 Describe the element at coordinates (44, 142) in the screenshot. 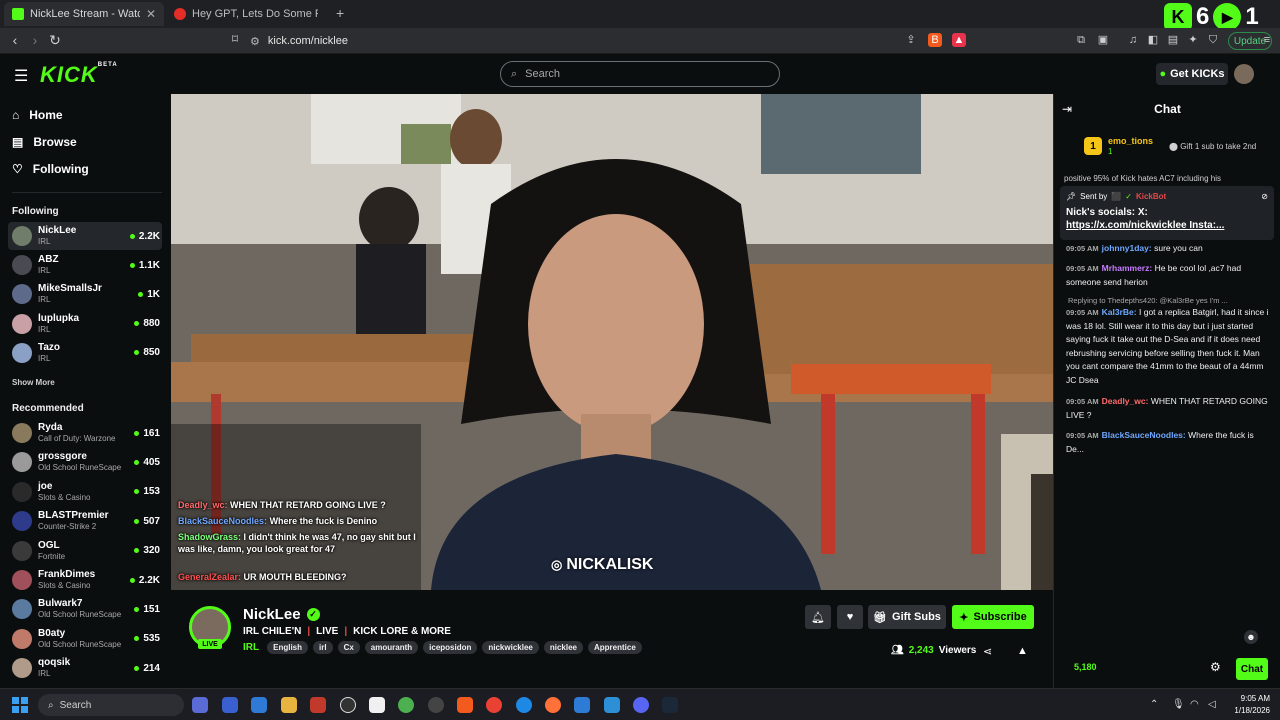

I see `sidebar-item-browse: ▤ Browse` at that location.